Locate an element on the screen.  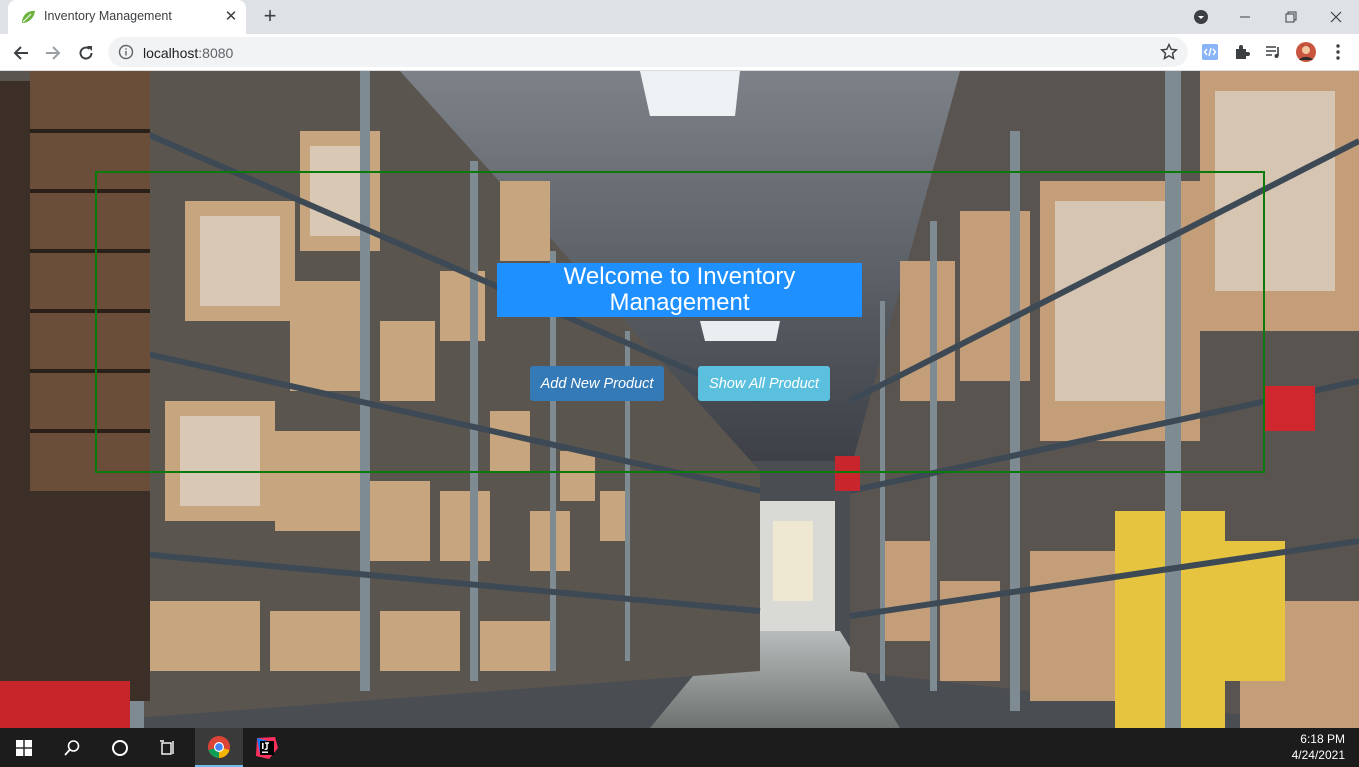
tab-search-button is located at coordinates (1201, 17).